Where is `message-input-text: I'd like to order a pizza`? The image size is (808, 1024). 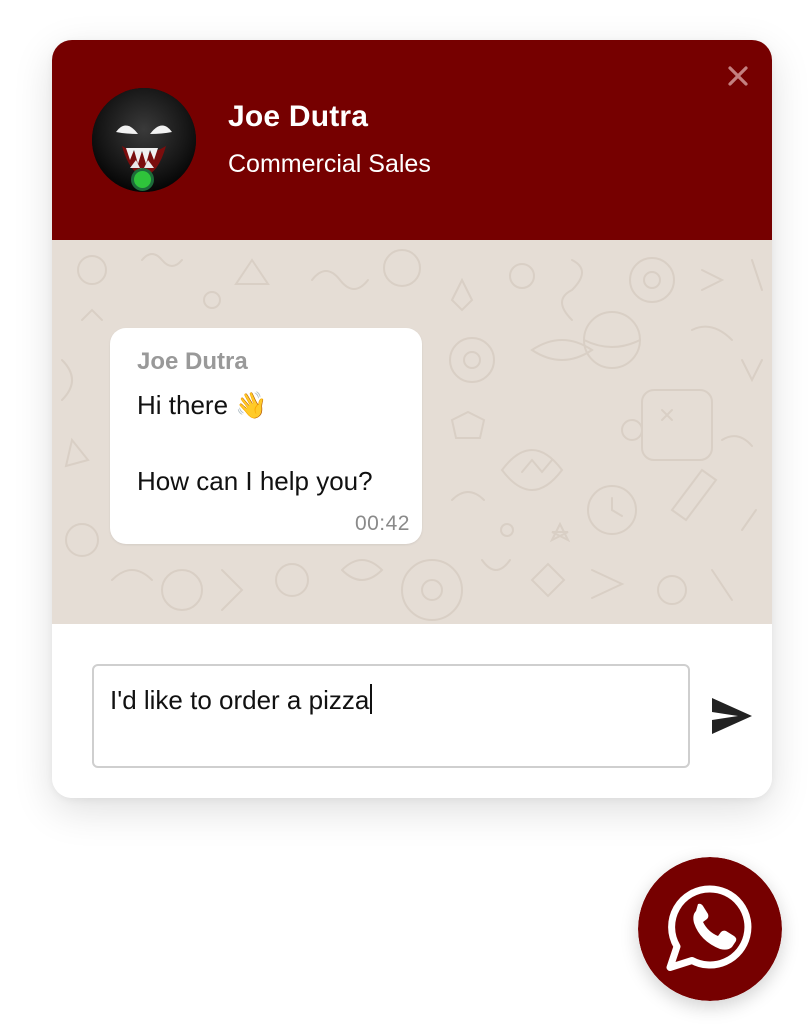
message-input-text: I'd like to order a pizza is located at coordinates (240, 700).